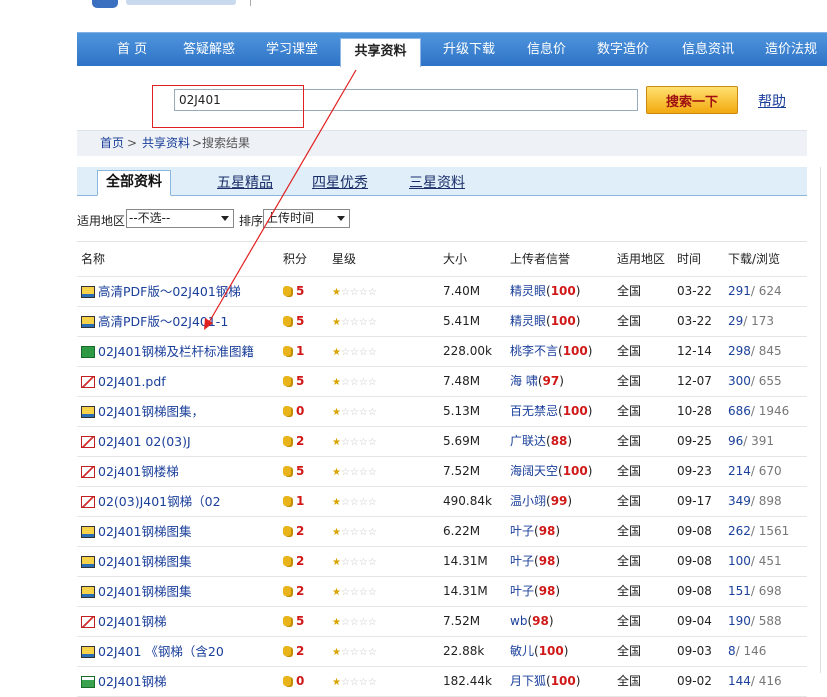  Describe the element at coordinates (442, 143) in the screenshot. I see `breadcrumb: 首页 > 共享资料 >搜索结果` at that location.